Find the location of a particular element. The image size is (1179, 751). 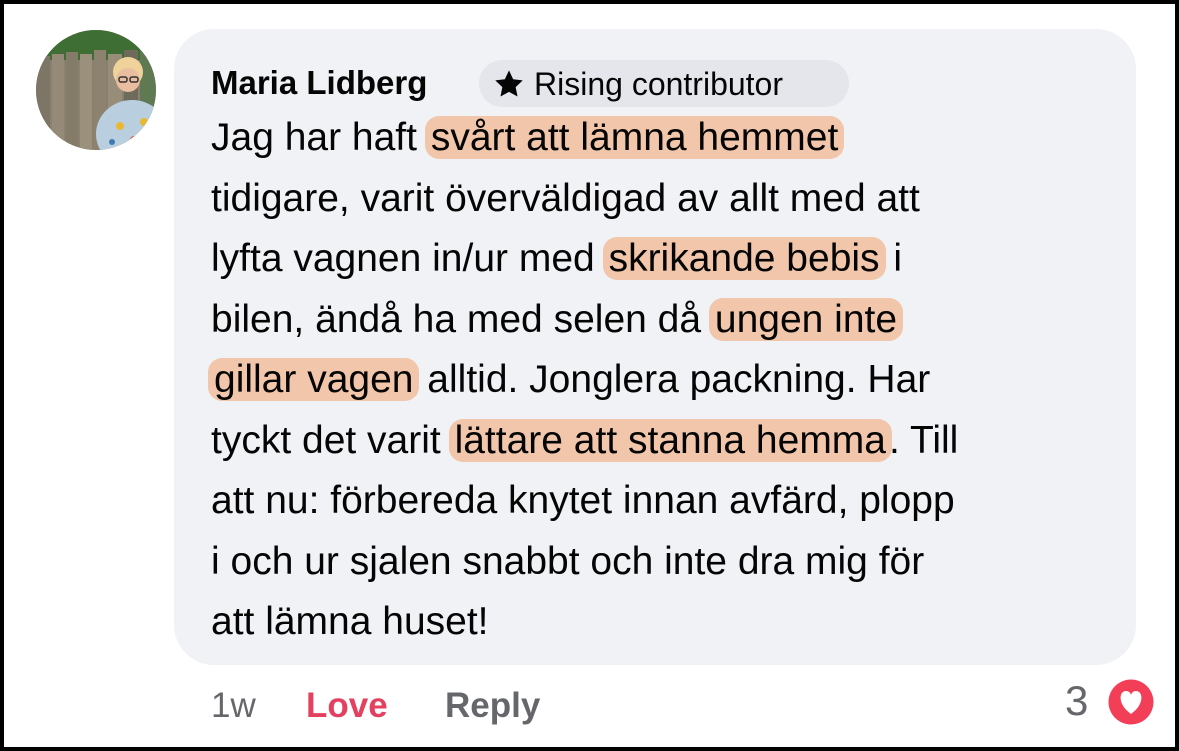

comment-line: att lämna huset! is located at coordinates (666, 622).